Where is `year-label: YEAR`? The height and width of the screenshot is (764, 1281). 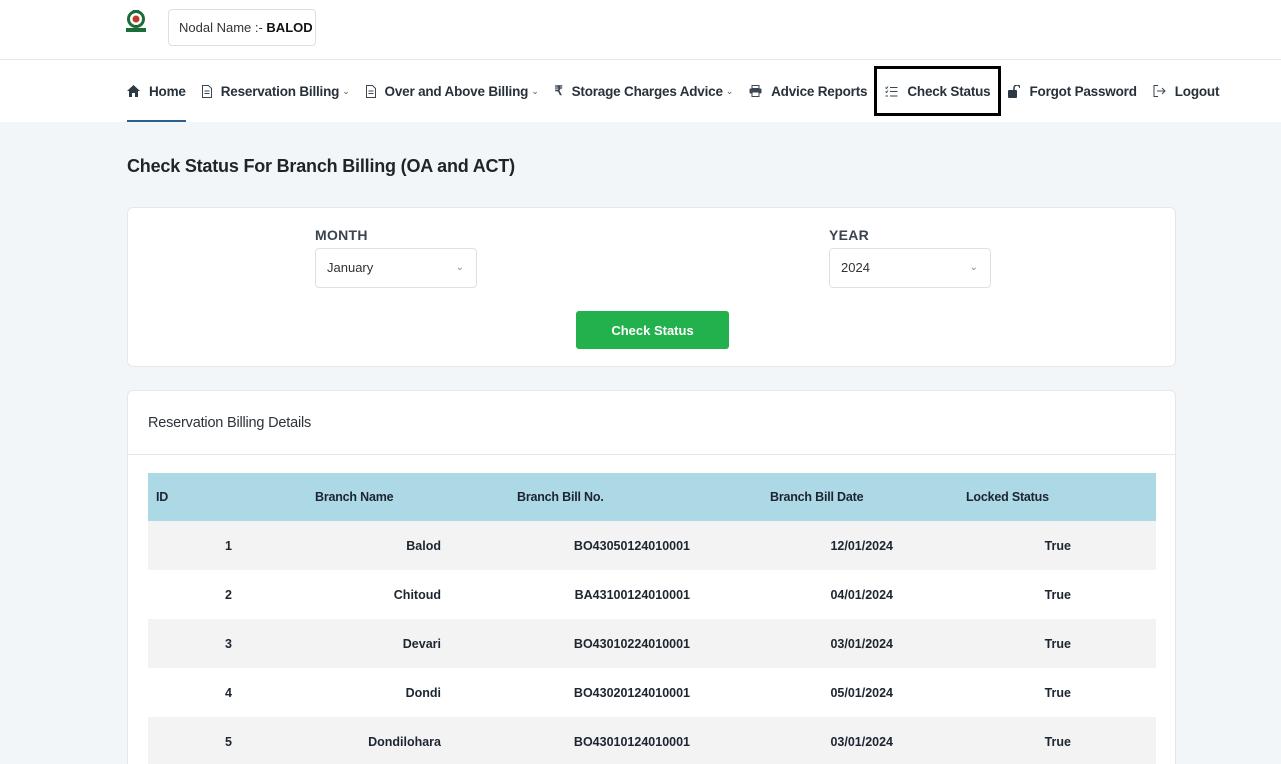 year-label: YEAR is located at coordinates (849, 235).